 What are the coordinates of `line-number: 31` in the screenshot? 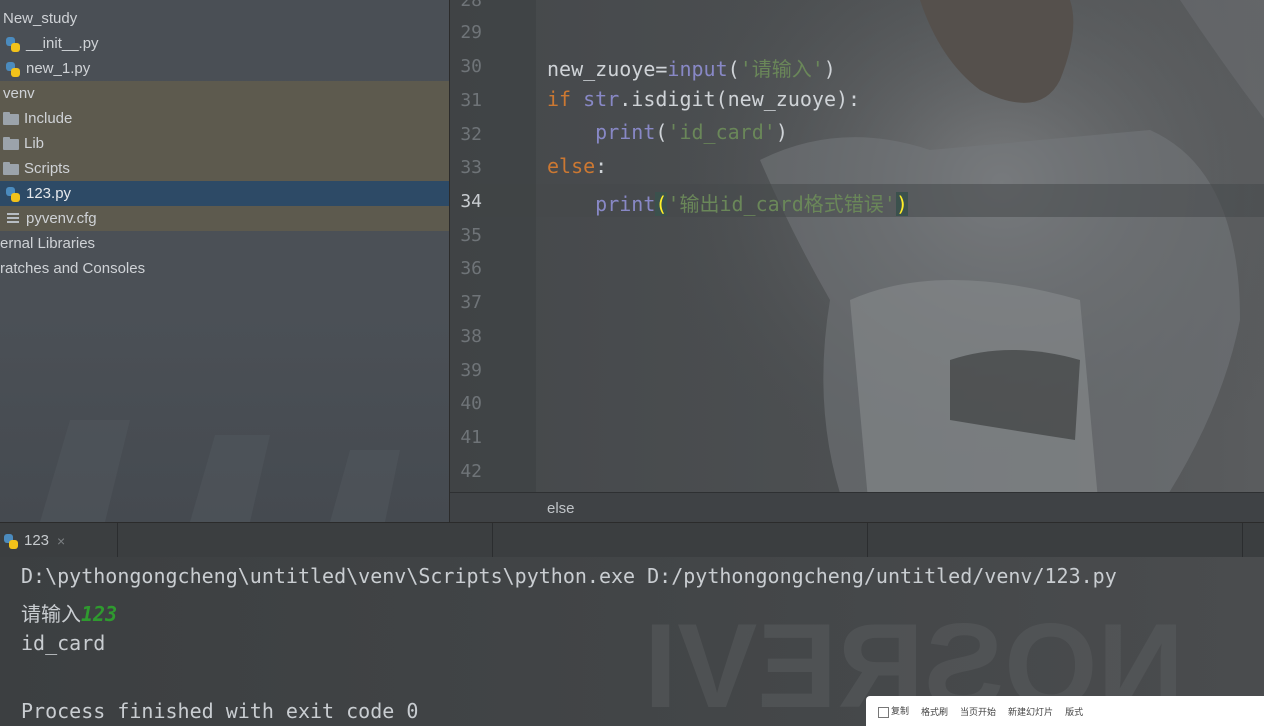 It's located at (471, 100).